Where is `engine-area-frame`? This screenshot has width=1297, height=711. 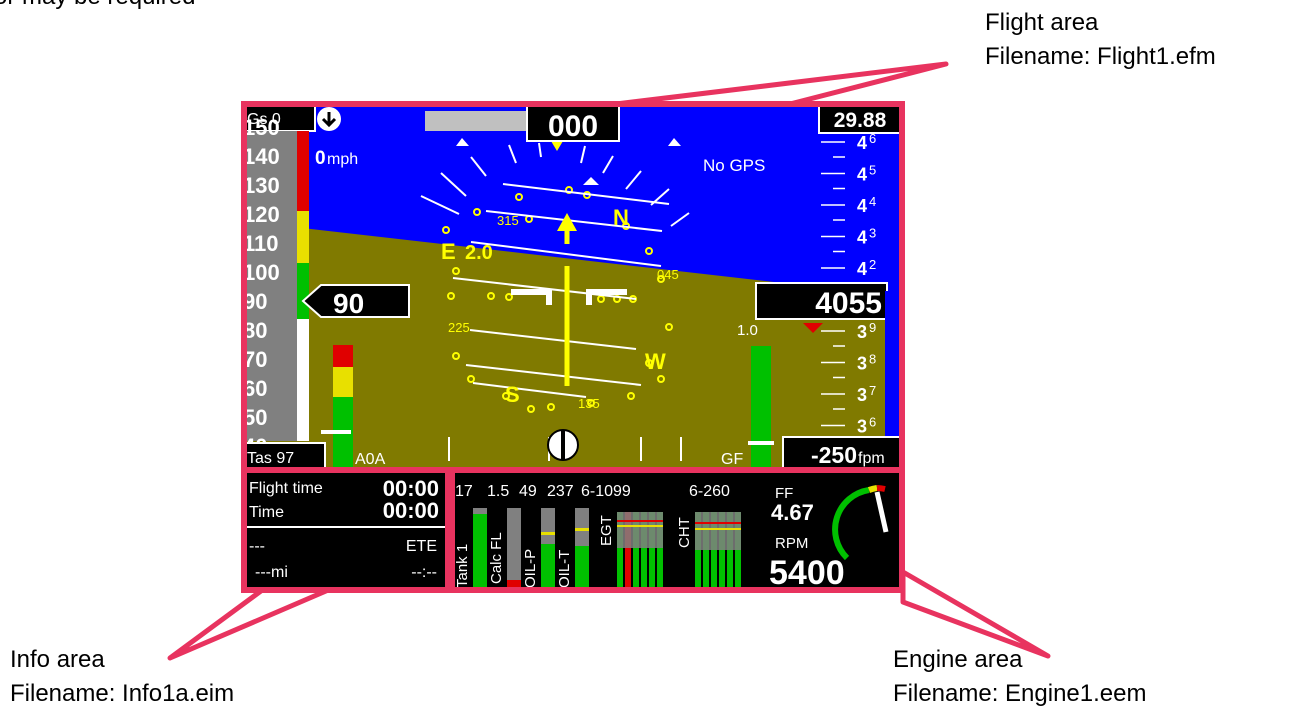
engine-area-frame is located at coordinates (677, 530).